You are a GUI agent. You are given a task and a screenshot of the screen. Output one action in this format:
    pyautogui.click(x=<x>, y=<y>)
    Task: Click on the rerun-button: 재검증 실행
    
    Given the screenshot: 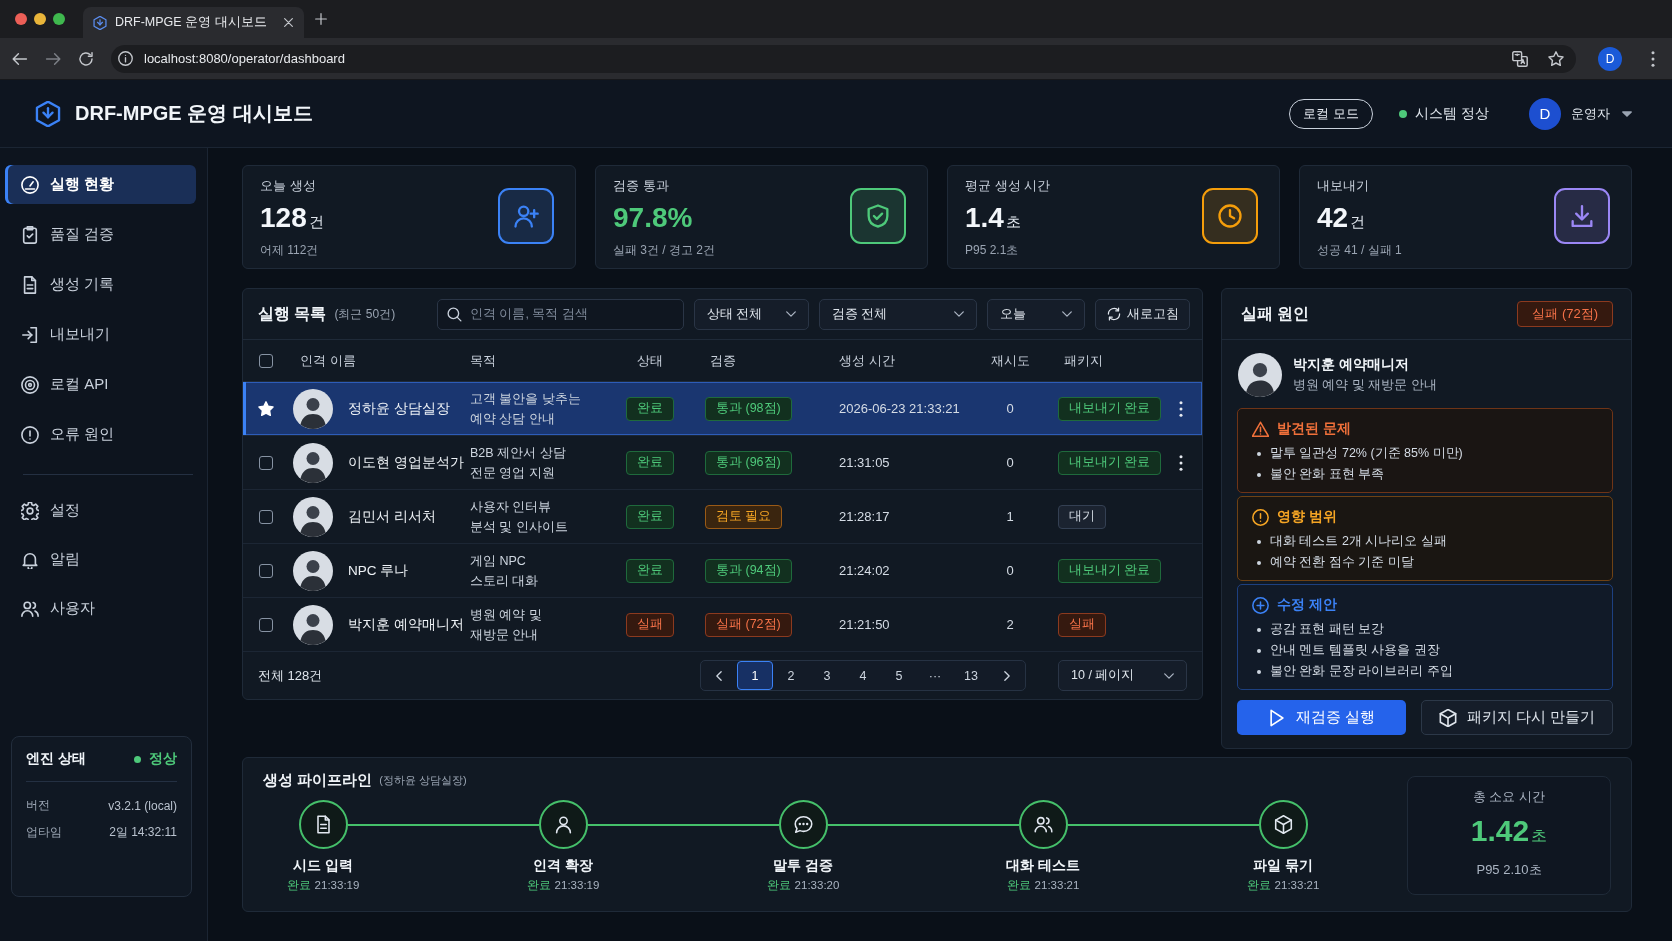 What is the action you would take?
    pyautogui.click(x=1321, y=717)
    